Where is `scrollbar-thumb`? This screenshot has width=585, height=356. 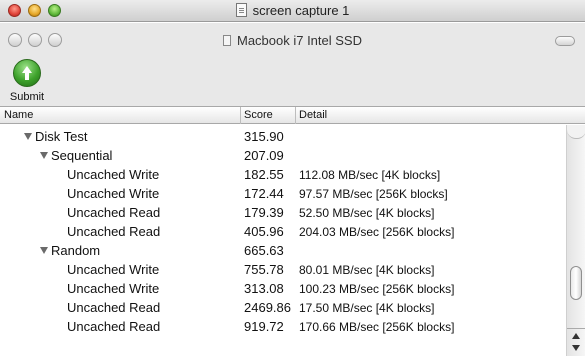 scrollbar-thumb is located at coordinates (576, 283).